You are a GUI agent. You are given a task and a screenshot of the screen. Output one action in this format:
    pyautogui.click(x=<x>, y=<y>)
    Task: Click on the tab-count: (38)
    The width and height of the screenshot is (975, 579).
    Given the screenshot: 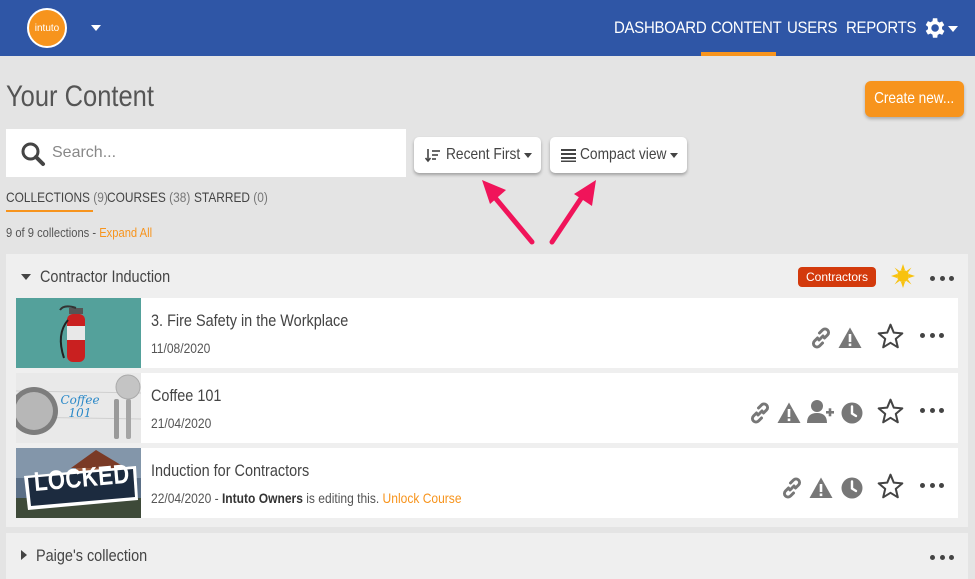 What is the action you would take?
    pyautogui.click(x=180, y=197)
    